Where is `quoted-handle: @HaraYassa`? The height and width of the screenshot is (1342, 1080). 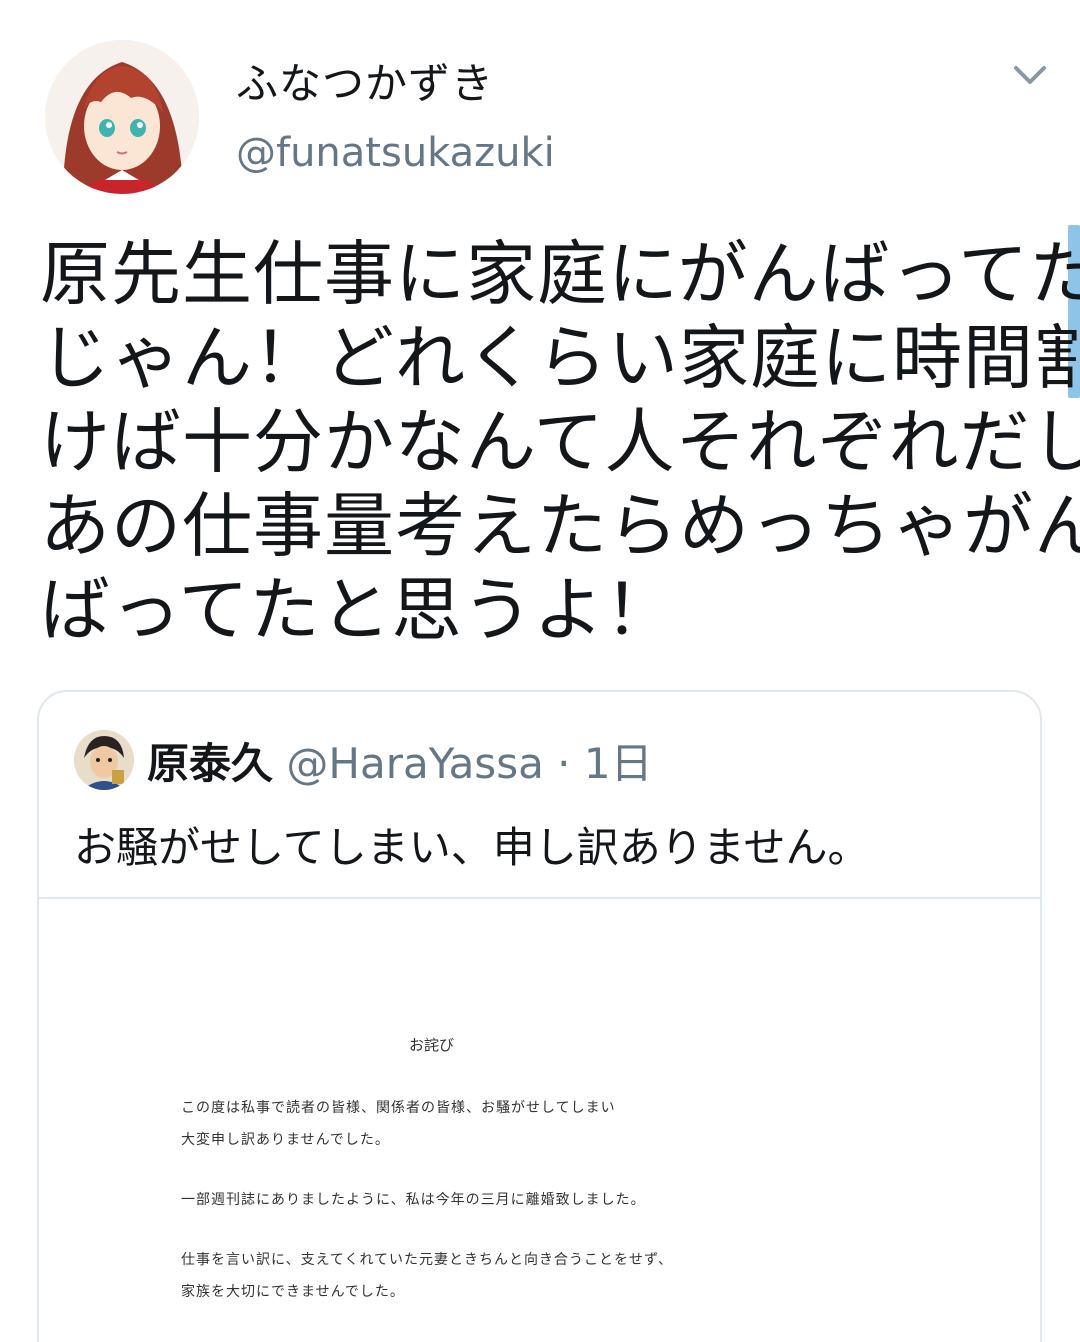
quoted-handle: @HaraYassa is located at coordinates (414, 763).